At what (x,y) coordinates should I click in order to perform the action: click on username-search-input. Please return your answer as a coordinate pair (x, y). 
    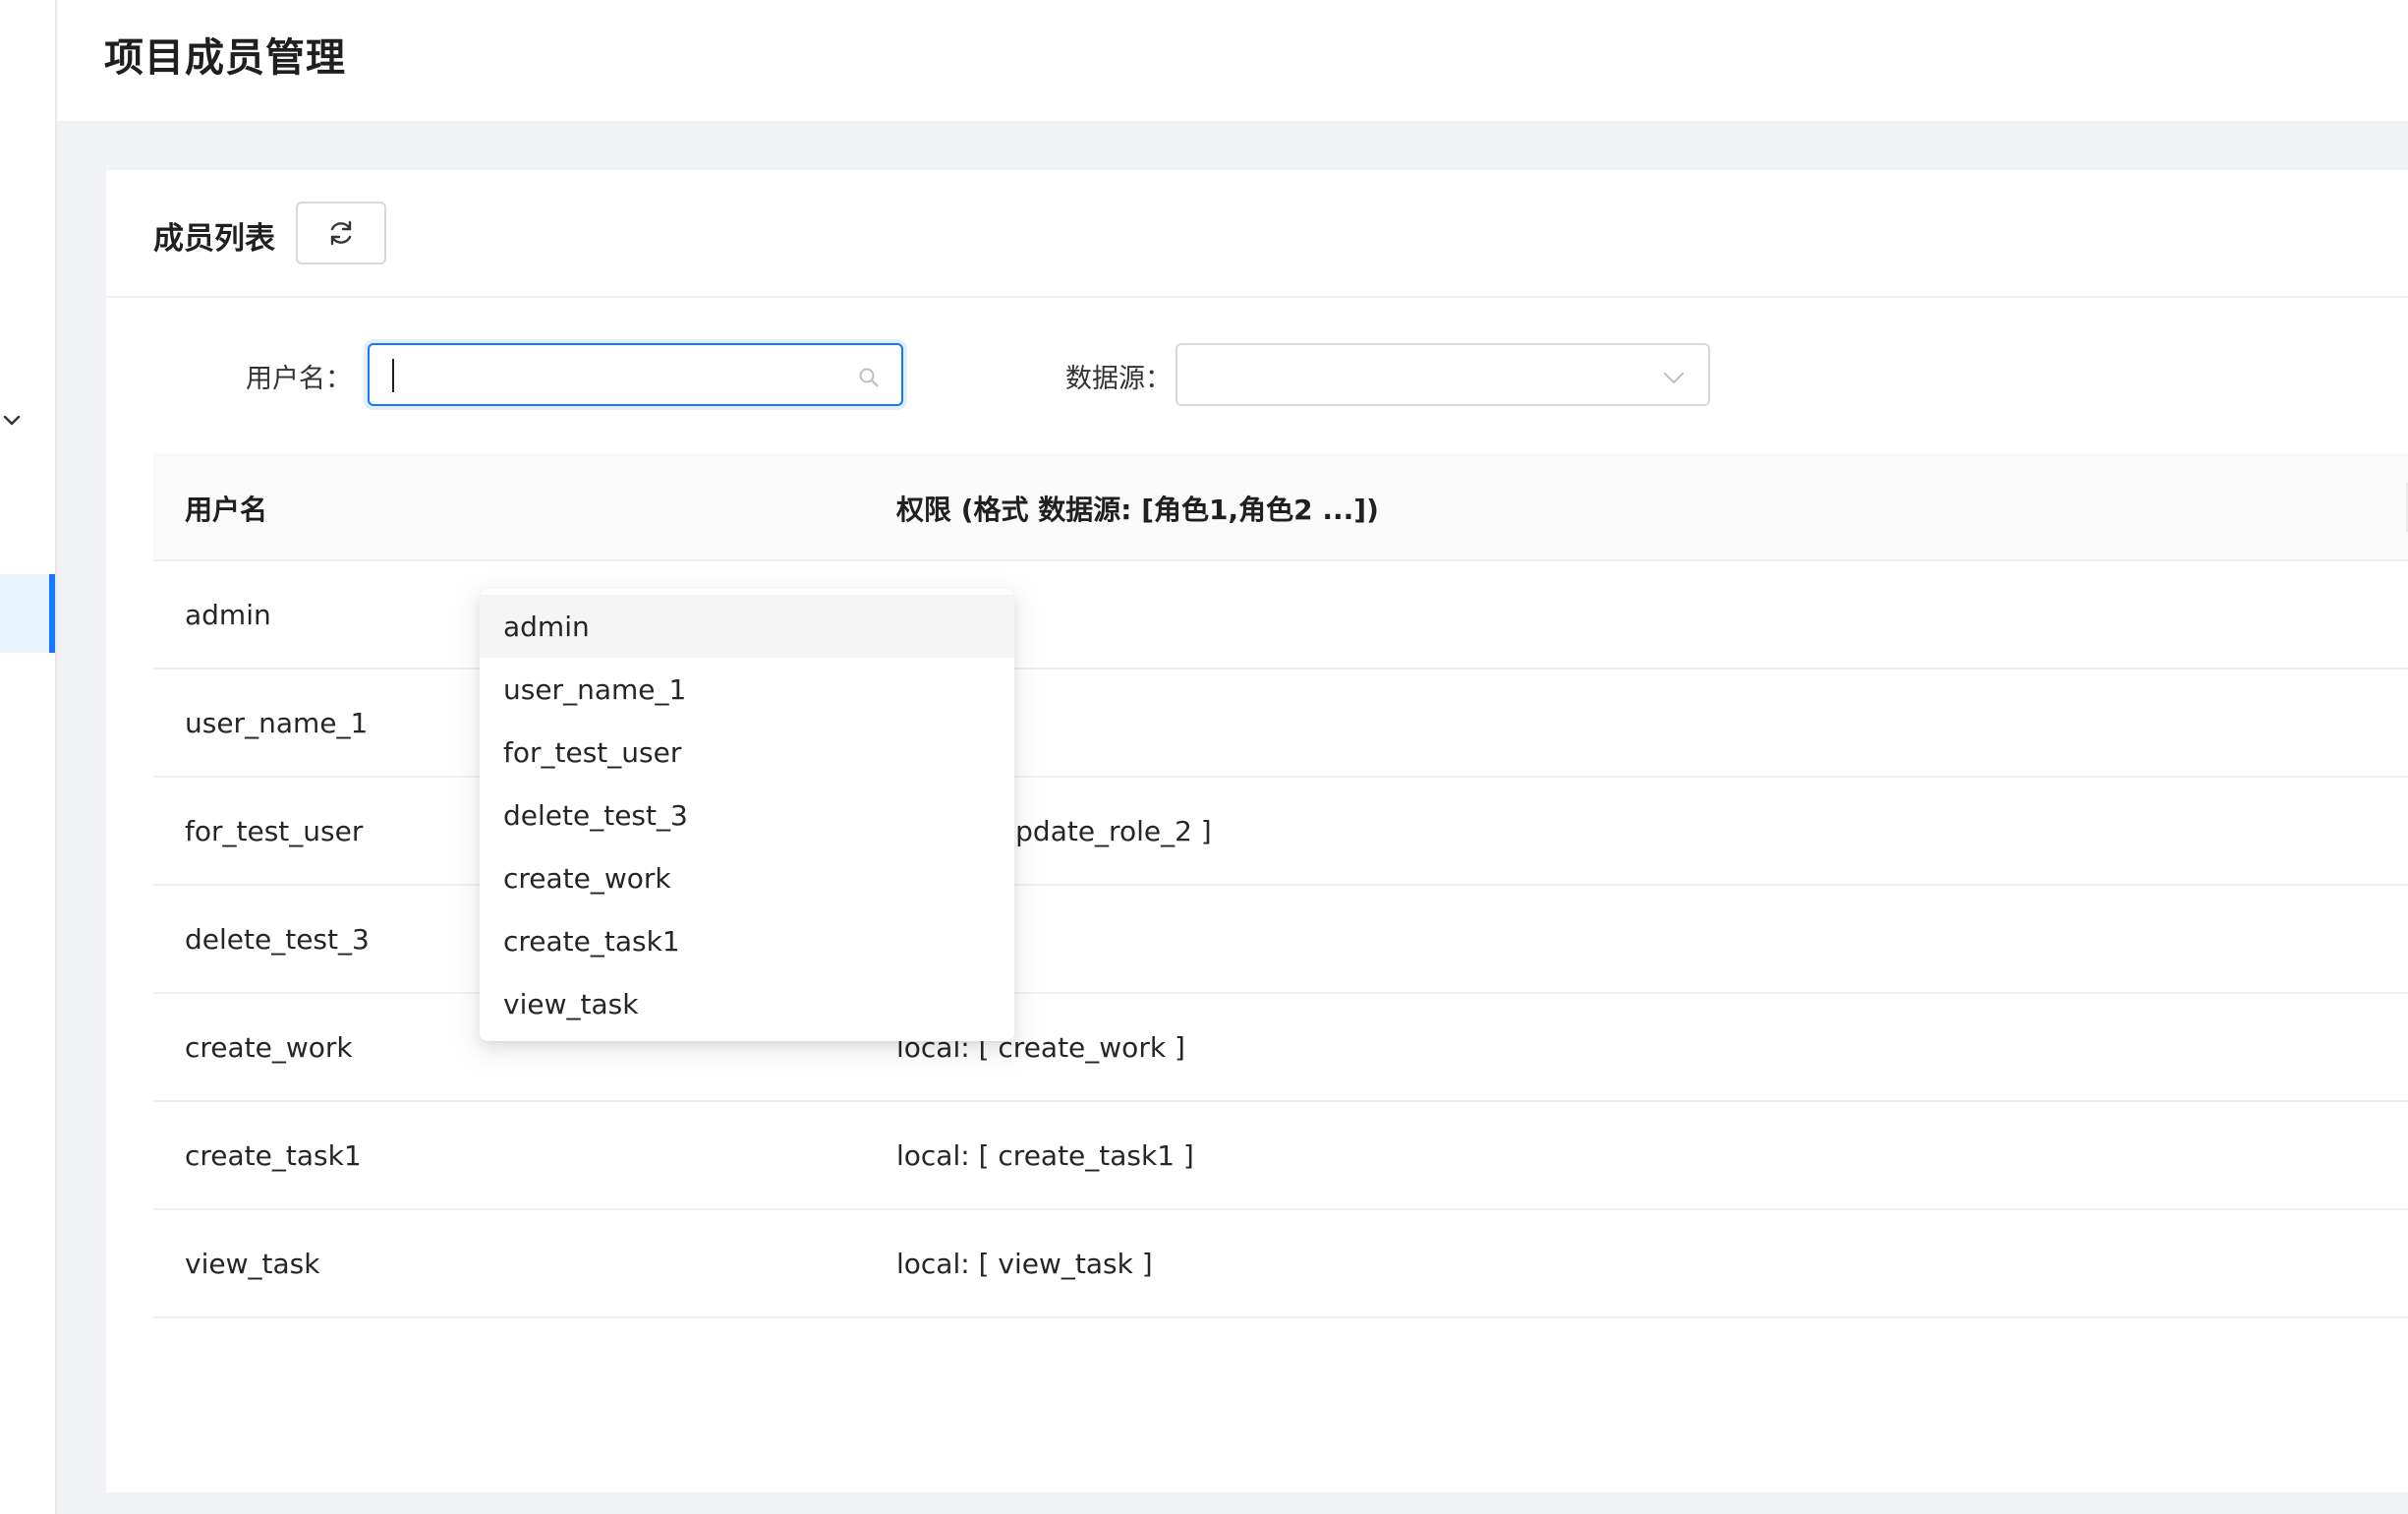
    Looking at the image, I should click on (636, 375).